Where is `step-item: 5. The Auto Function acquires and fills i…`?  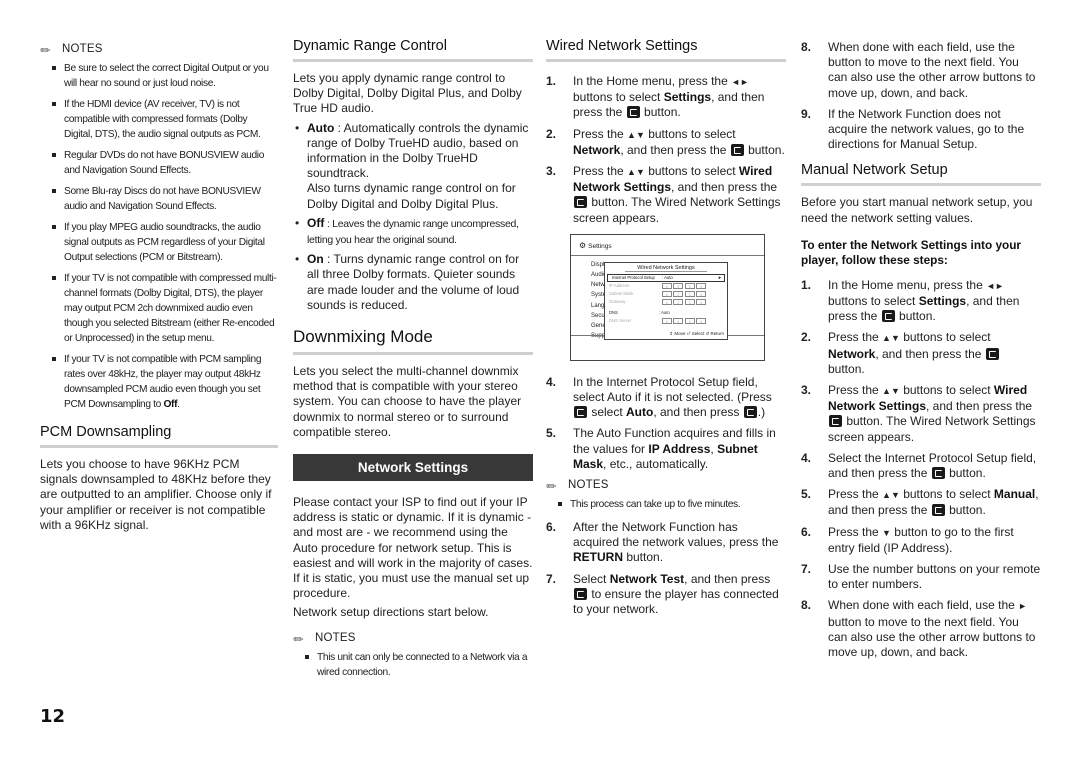 step-item: 5. The Auto Function acquires and fills i… is located at coordinates (661, 448).